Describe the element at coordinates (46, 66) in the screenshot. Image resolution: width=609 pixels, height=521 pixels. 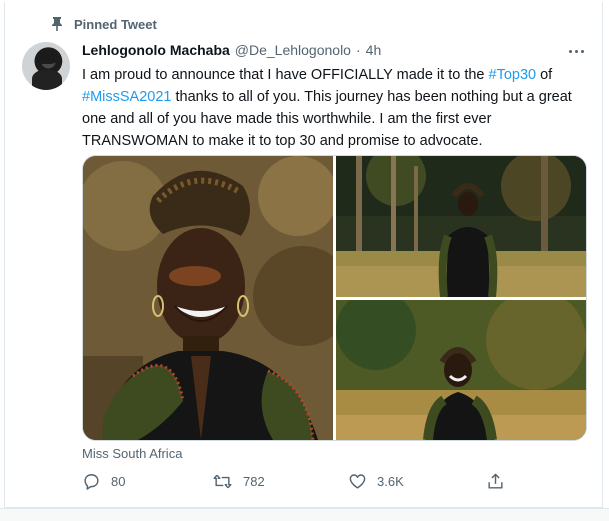
I see `avatar` at that location.